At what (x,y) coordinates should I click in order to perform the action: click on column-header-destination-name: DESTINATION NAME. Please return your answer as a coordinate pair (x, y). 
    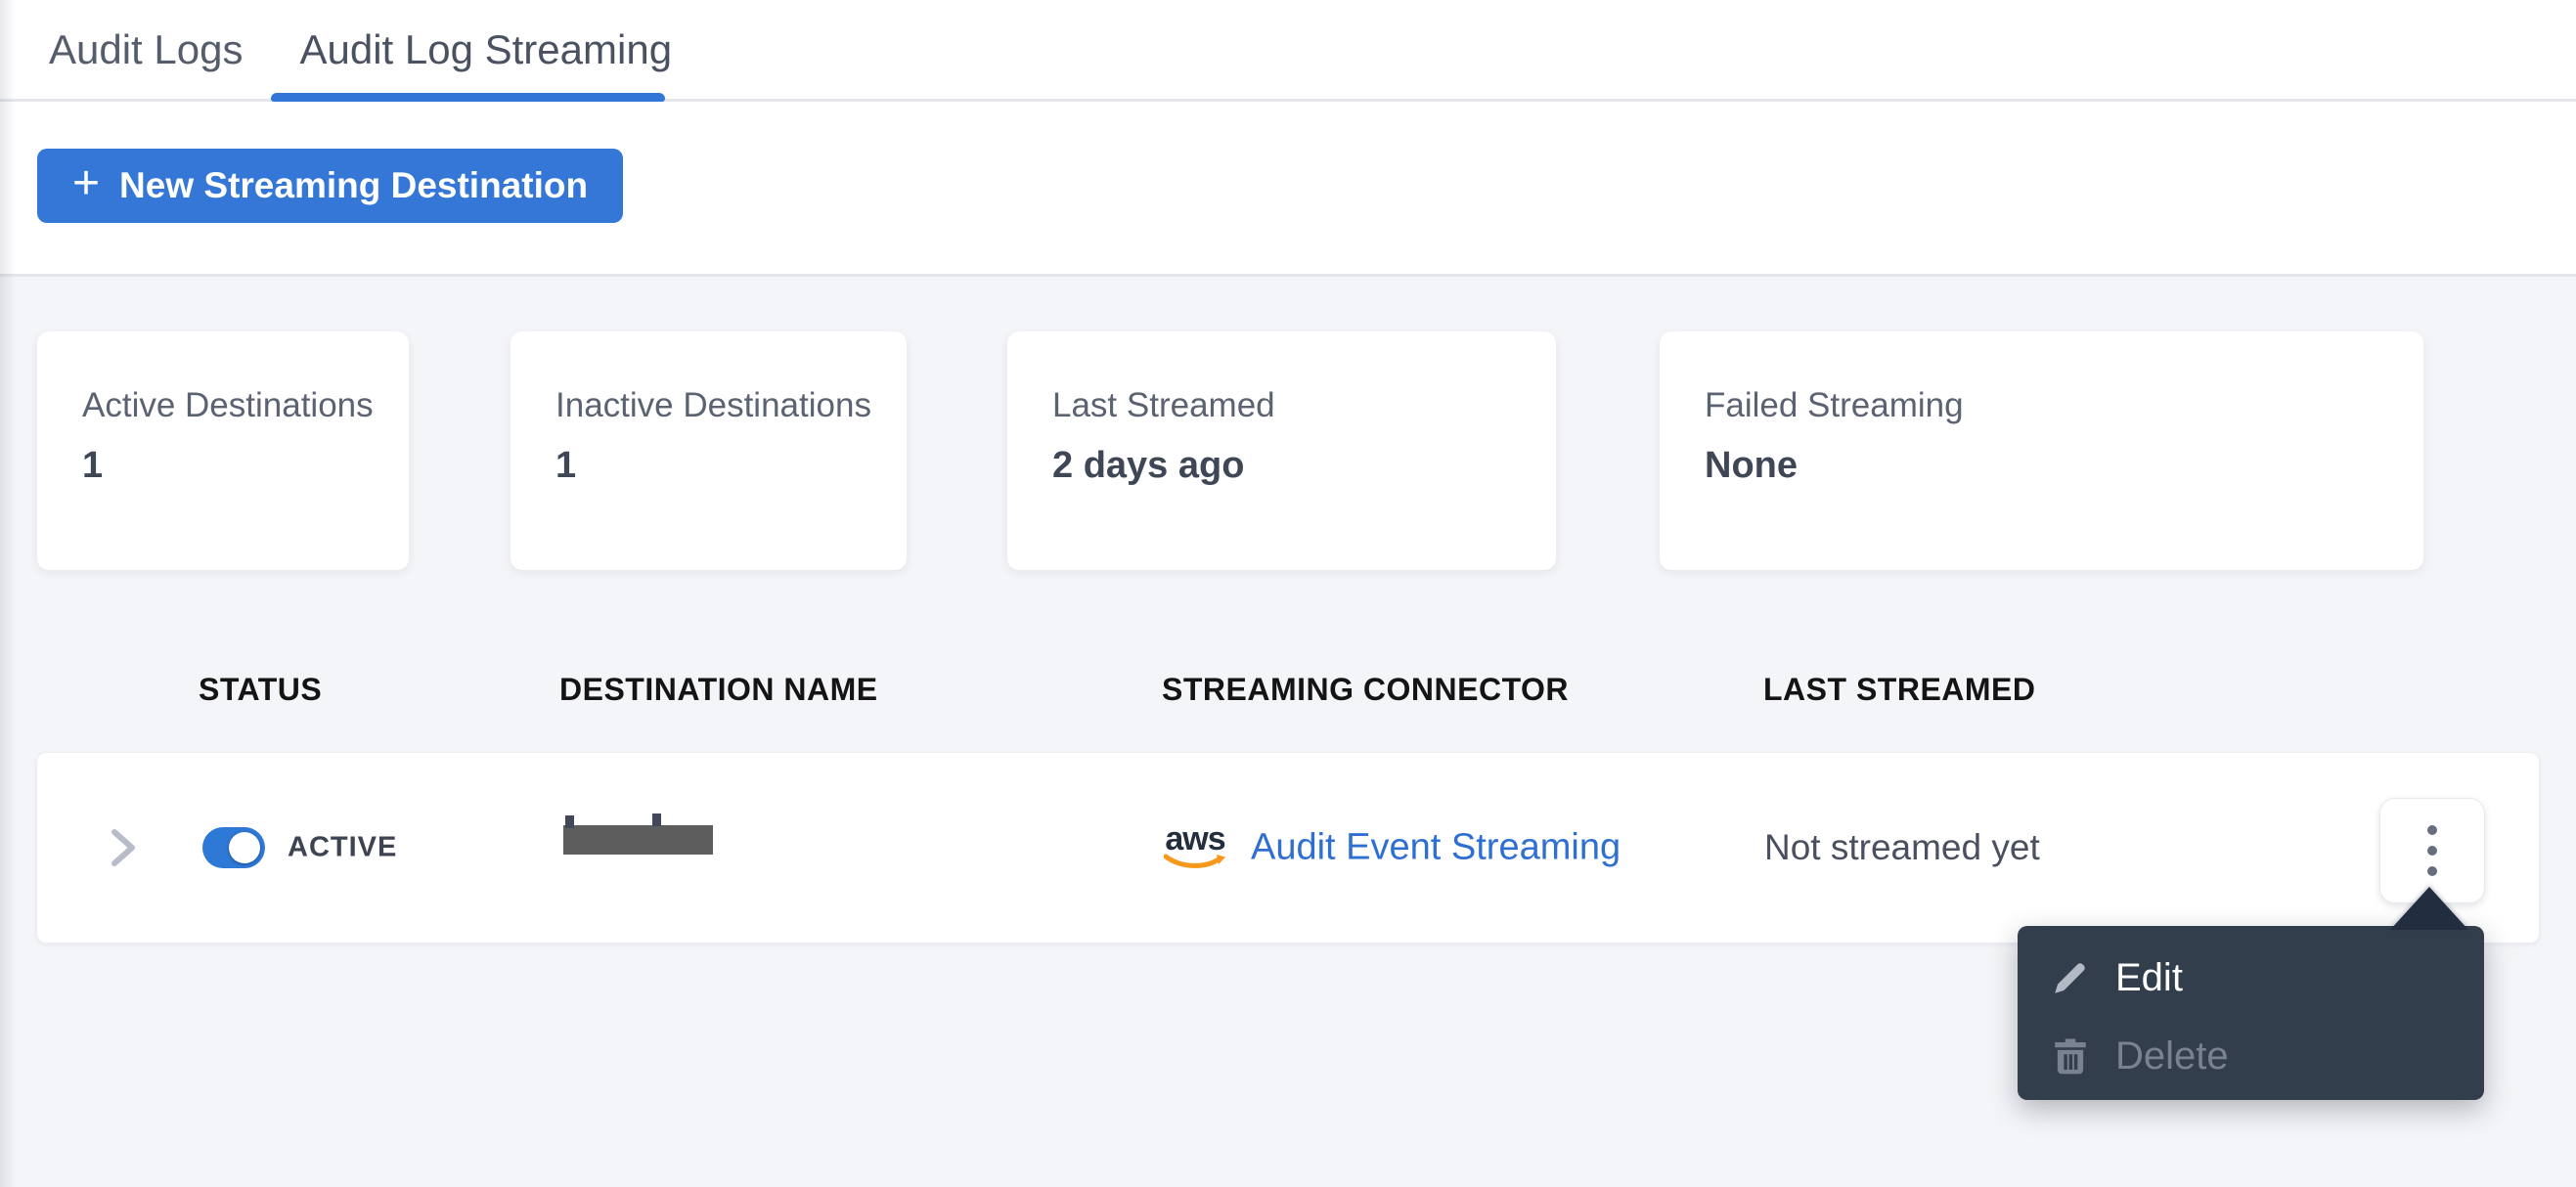
    Looking at the image, I should click on (718, 689).